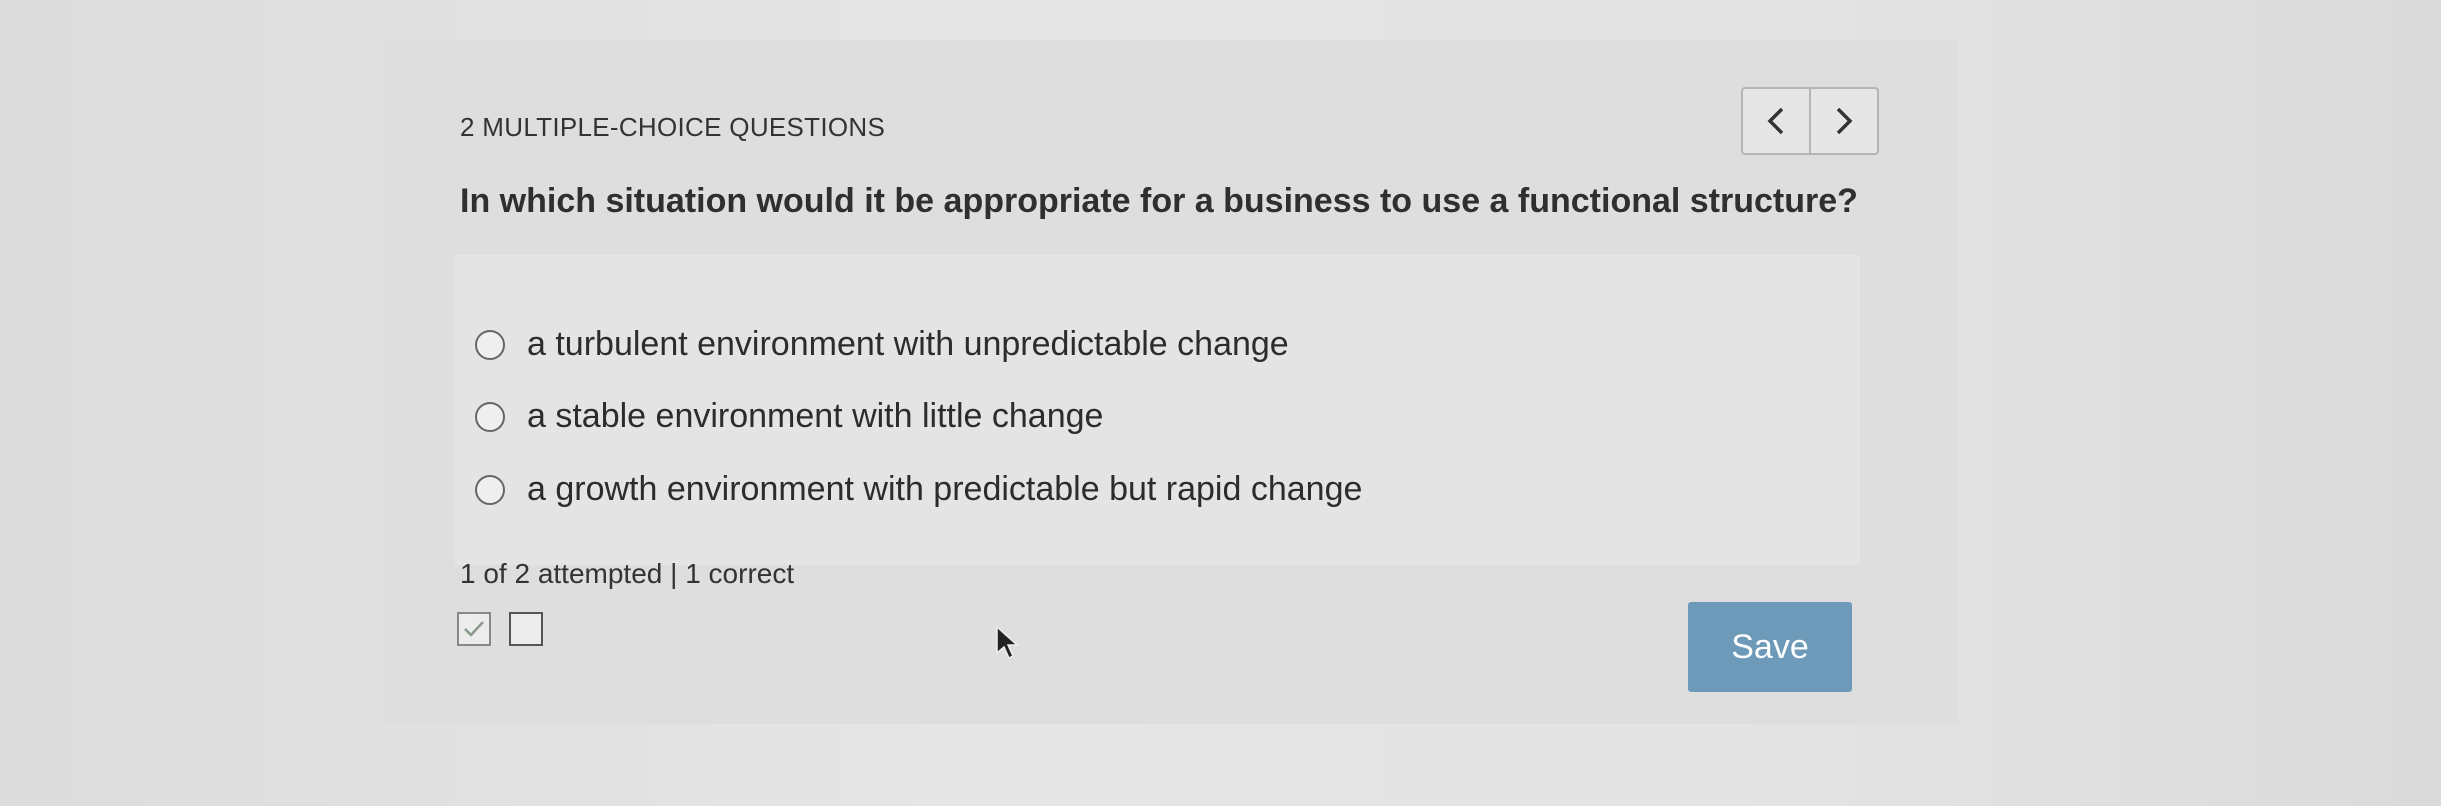 This screenshot has width=2441, height=806. I want to click on section-title: 2 MULTIPLE-CHOICE QUESTIONS, so click(673, 127).